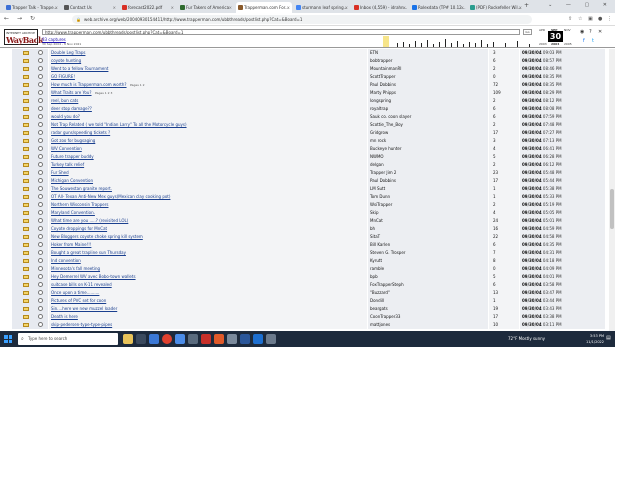  Describe the element at coordinates (593, 41) in the screenshot. I see `twitter-icon: t` at that location.